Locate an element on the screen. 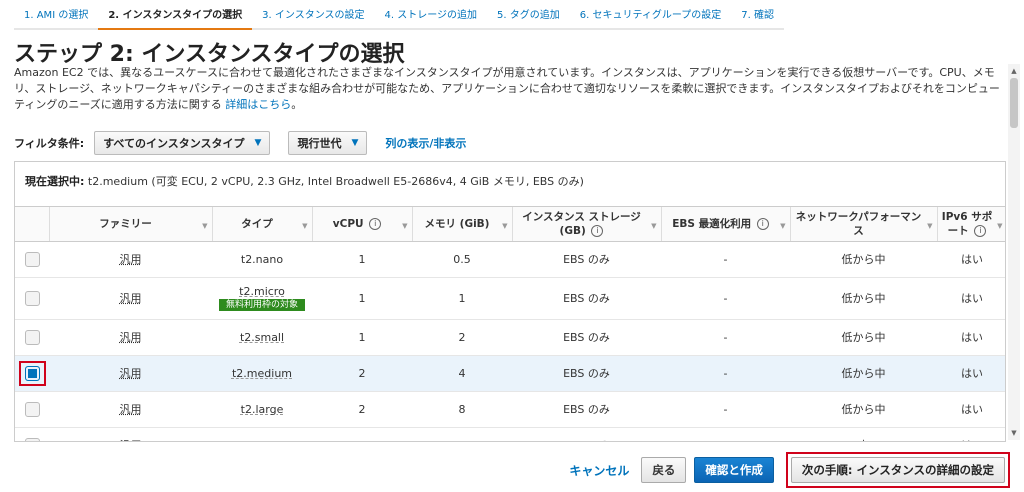 The image size is (1024, 492). description-end: 。 is located at coordinates (297, 104).